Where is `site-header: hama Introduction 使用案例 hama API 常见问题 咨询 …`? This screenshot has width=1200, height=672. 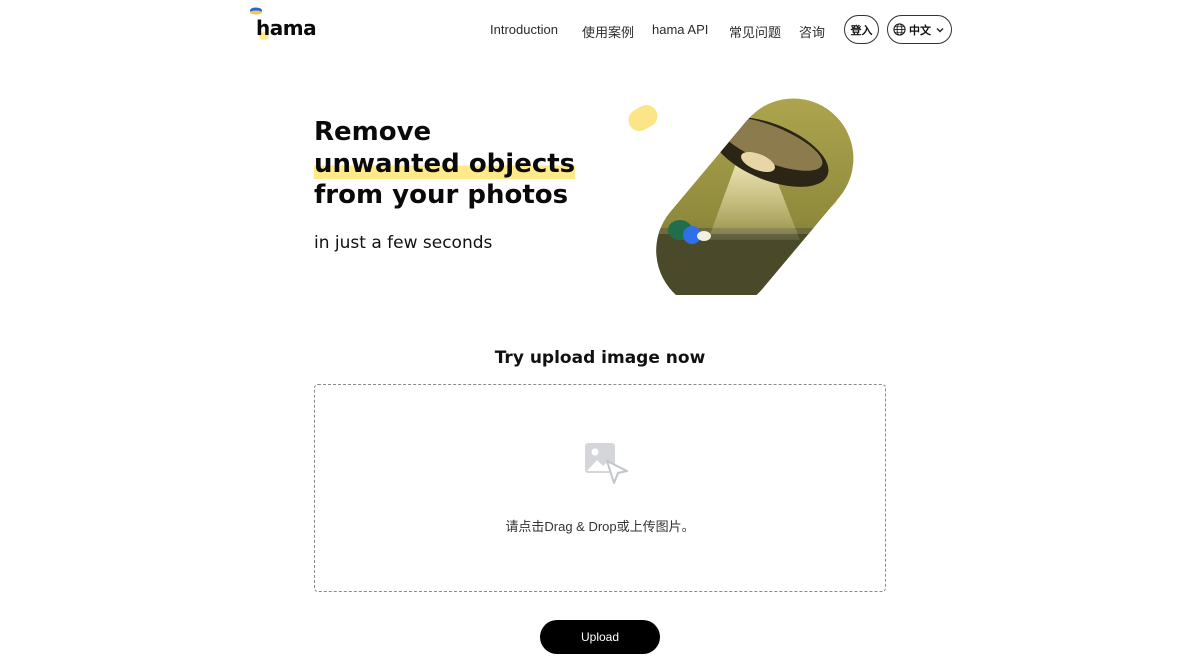
site-header: hama Introduction 使用案例 hama API 常见问题 咨询 … is located at coordinates (600, 30).